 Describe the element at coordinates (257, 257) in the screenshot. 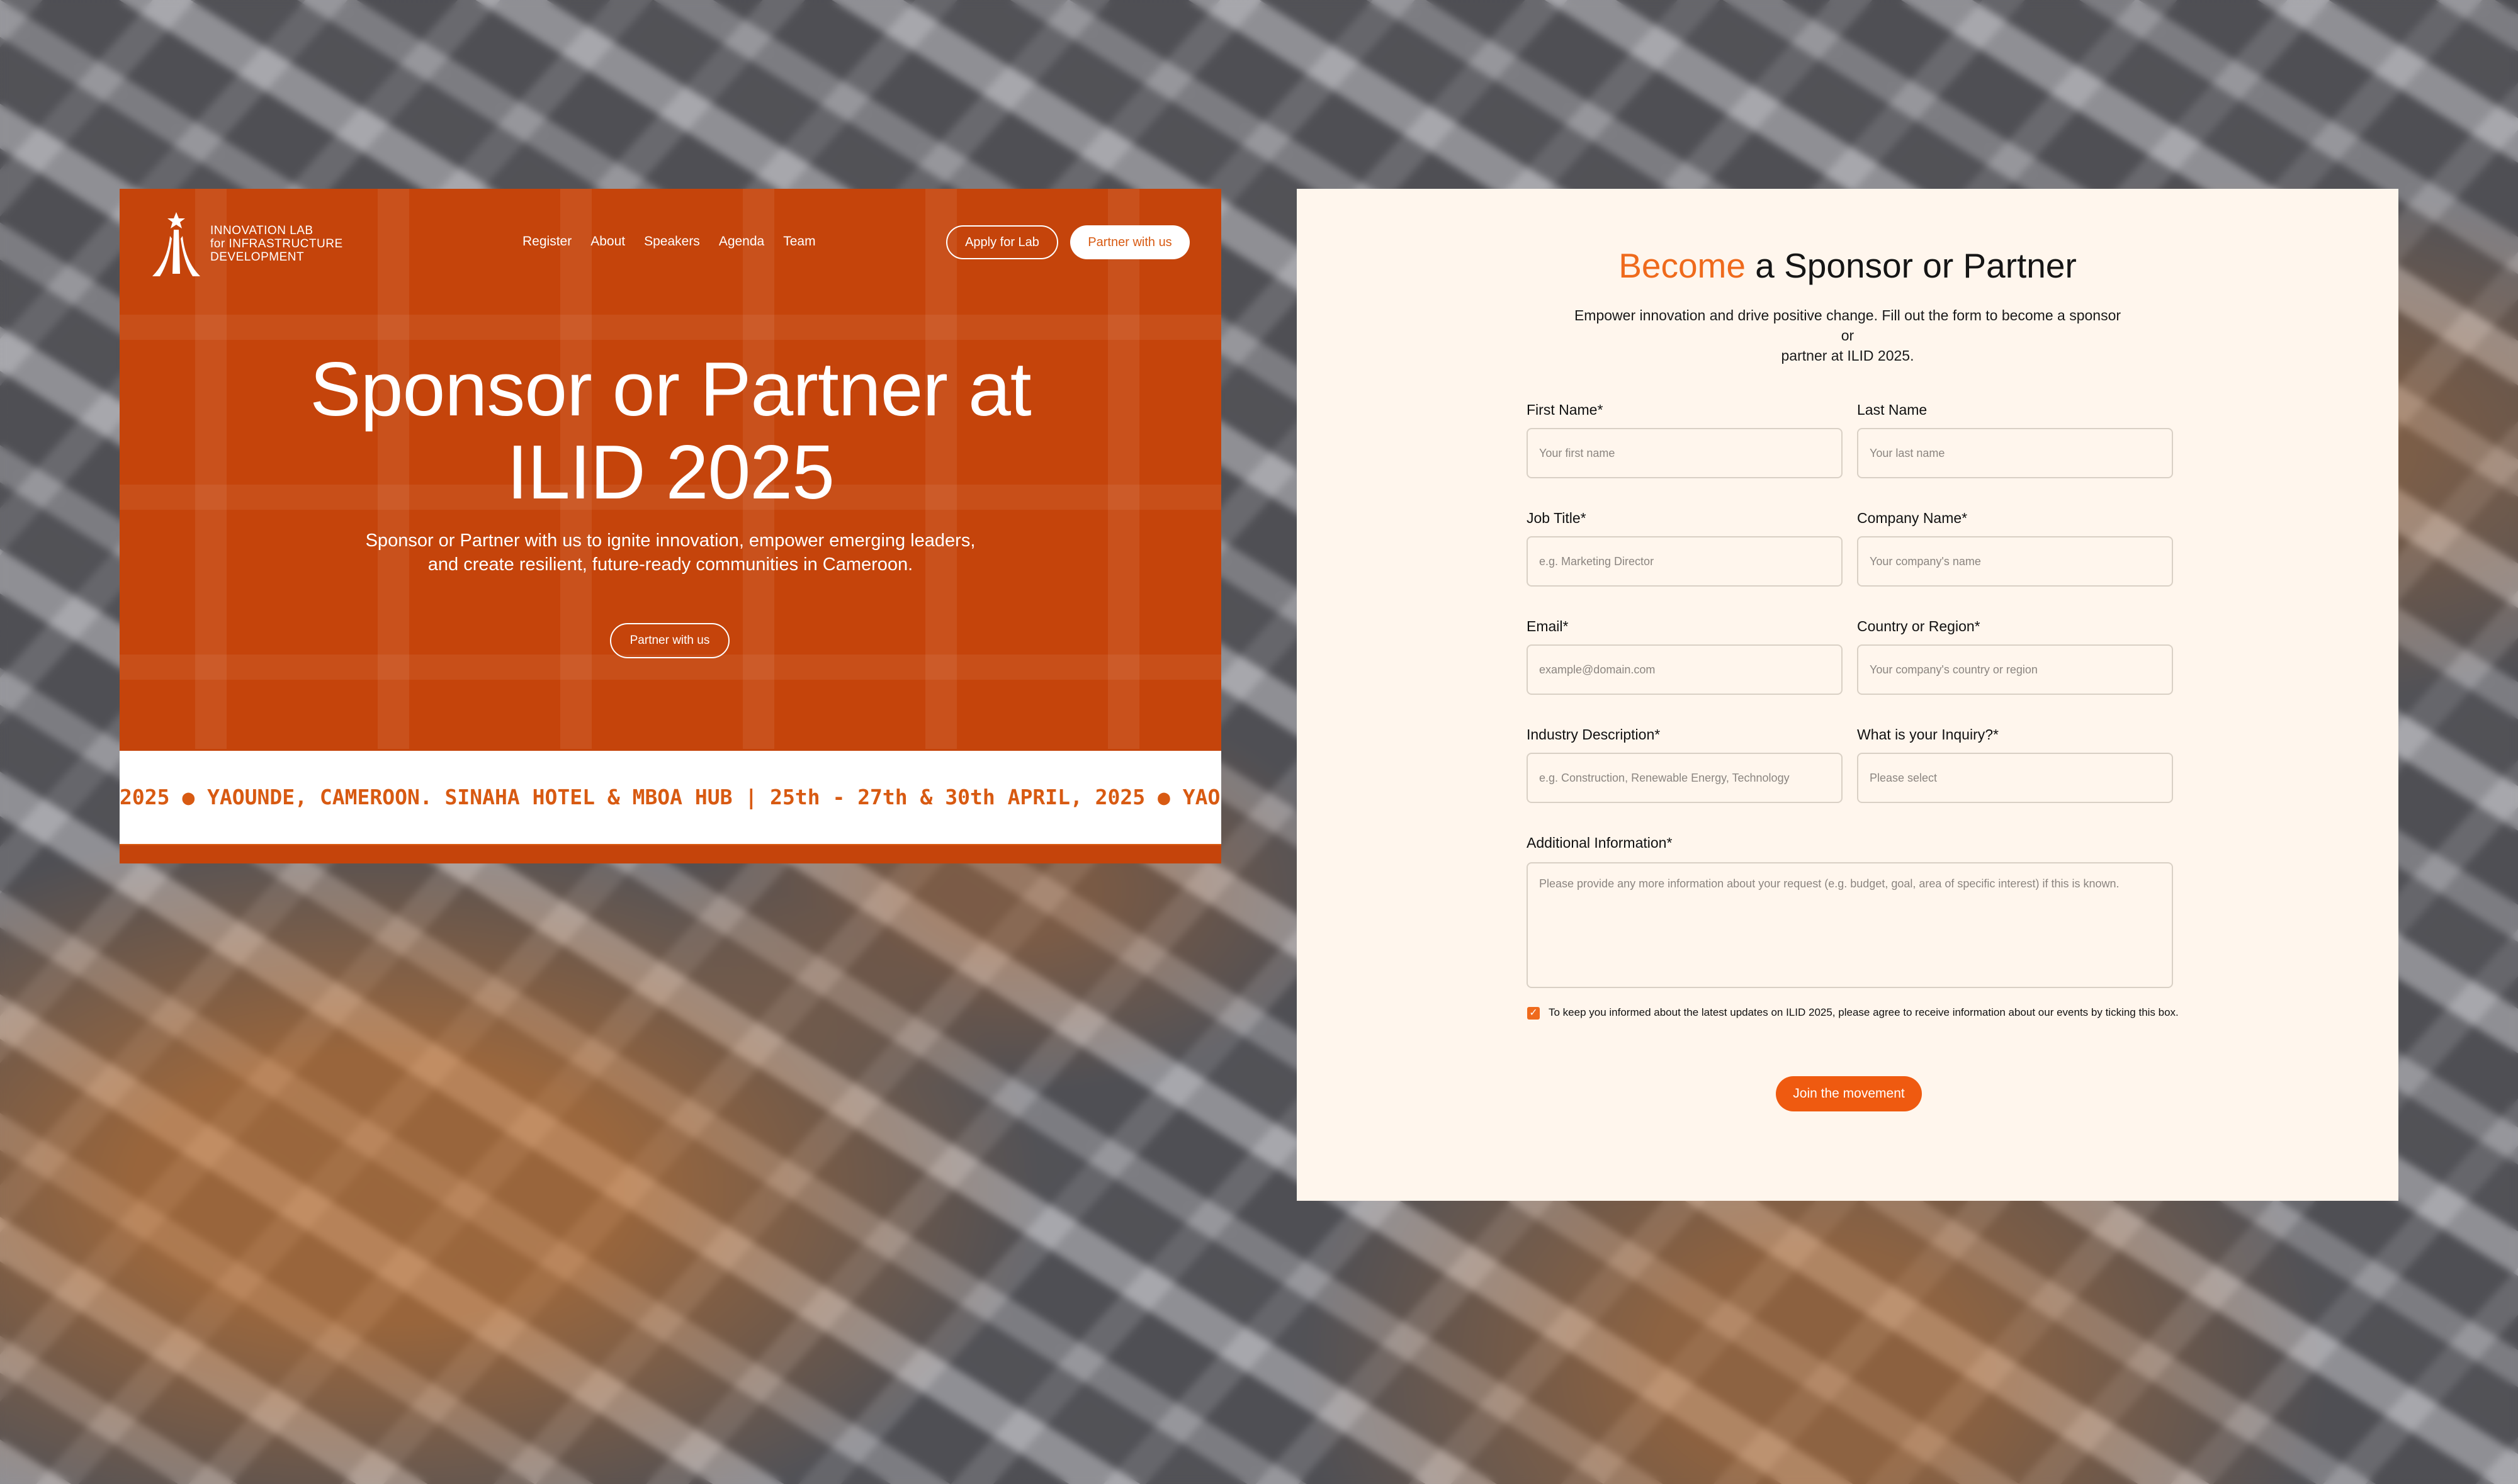

I see `logo-line-3: DEVELOPMENT` at that location.